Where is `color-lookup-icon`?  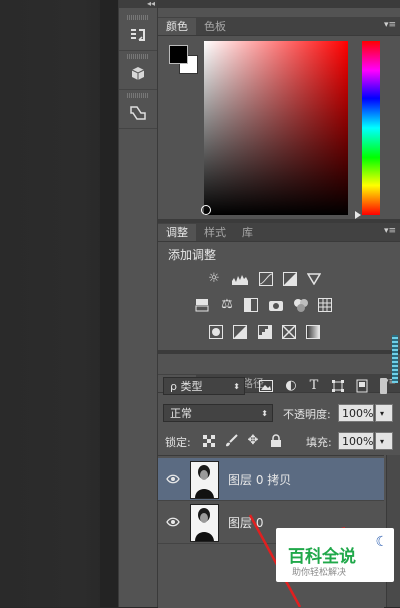
color-lookup-icon is located at coordinates (325, 305).